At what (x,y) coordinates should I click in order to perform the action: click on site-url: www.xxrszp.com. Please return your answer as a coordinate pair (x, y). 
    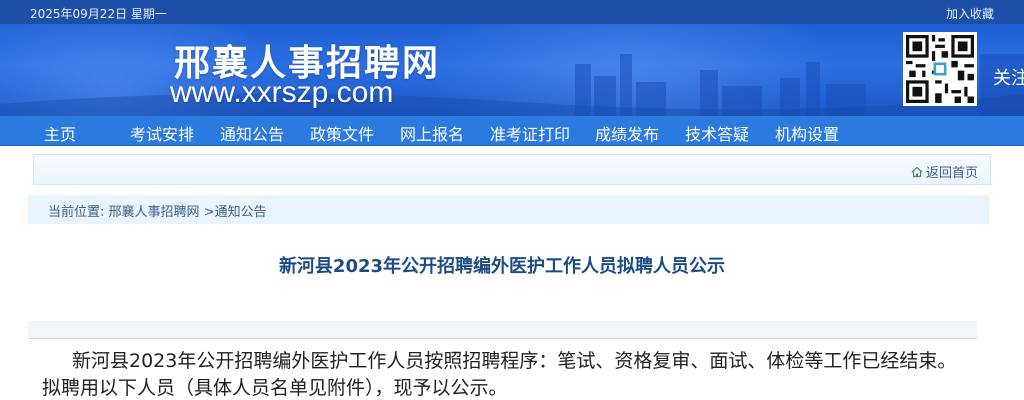
    Looking at the image, I should click on (282, 92).